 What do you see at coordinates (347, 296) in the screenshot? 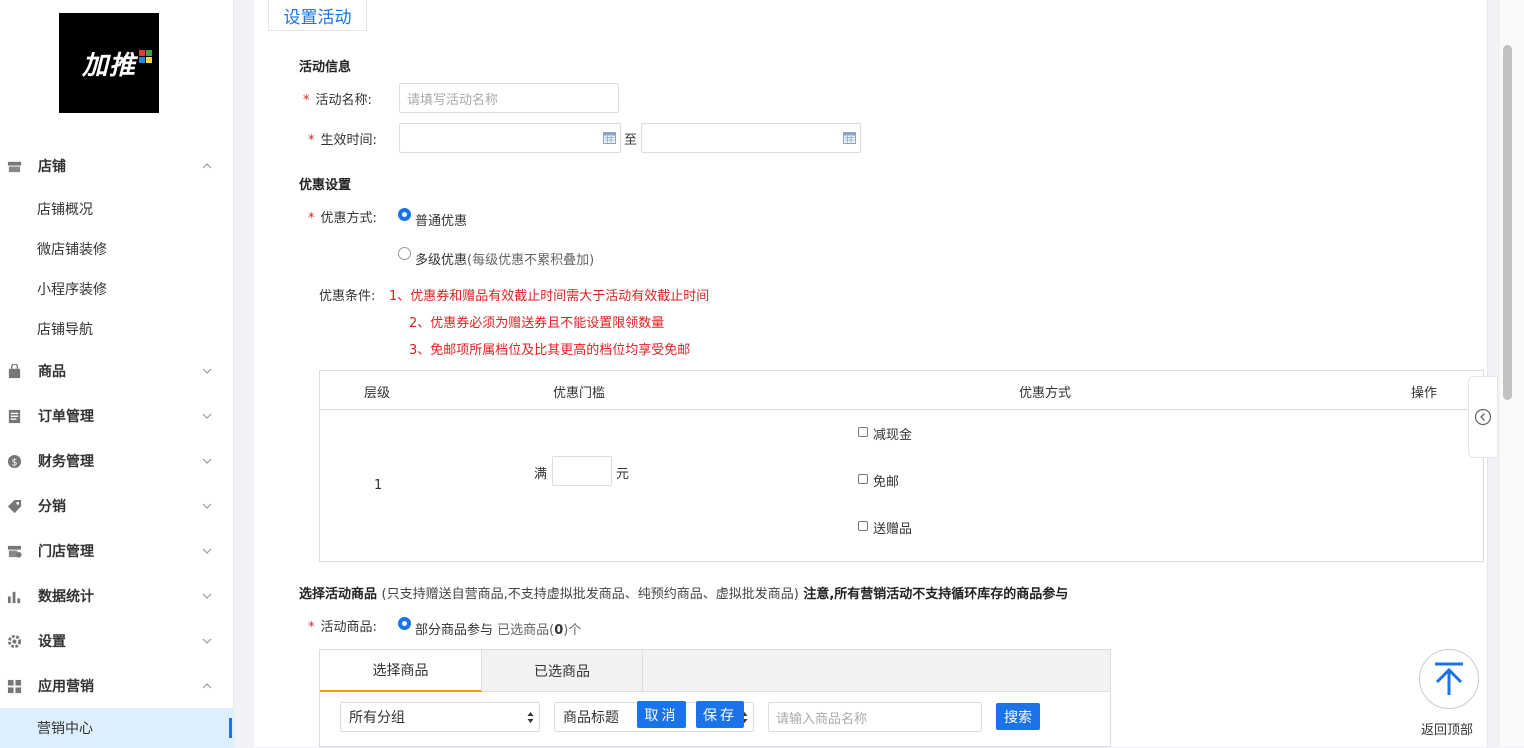
I see `discount-condition-label: 优惠条件:` at bounding box center [347, 296].